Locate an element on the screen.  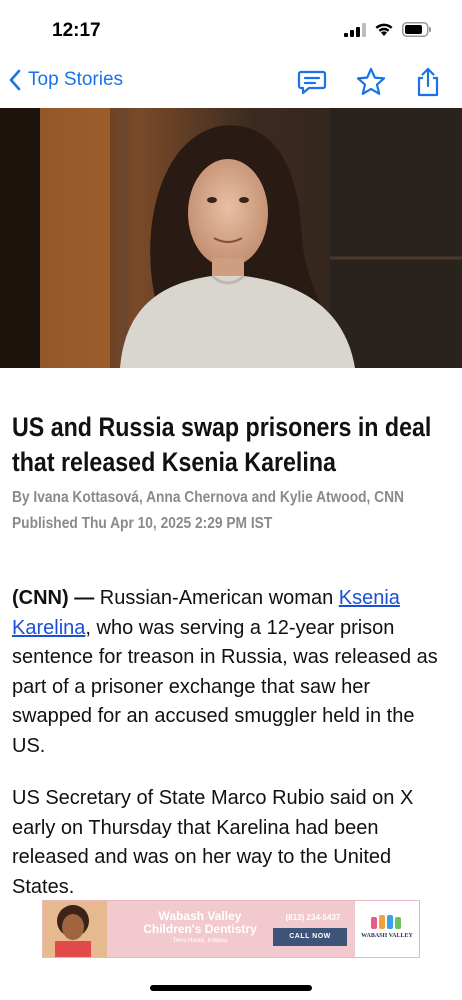
ad-business-name: Wabash Valley Children's Dentistry is located at coordinates (200, 923).